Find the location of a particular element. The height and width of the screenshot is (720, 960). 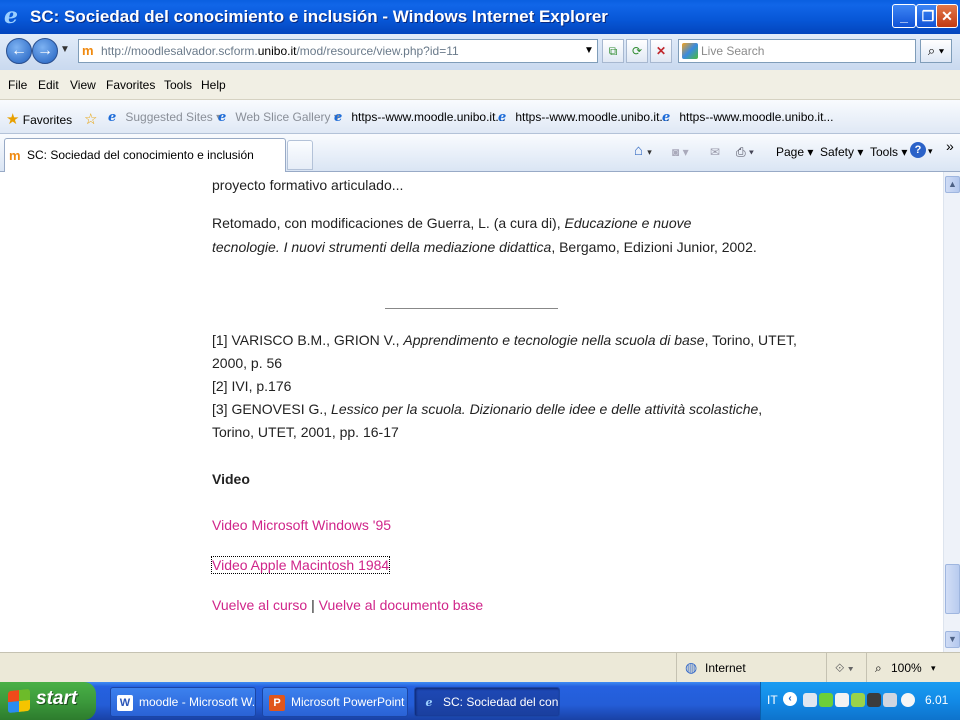

favorites-button: ★ Favorites is located at coordinates (39, 119).